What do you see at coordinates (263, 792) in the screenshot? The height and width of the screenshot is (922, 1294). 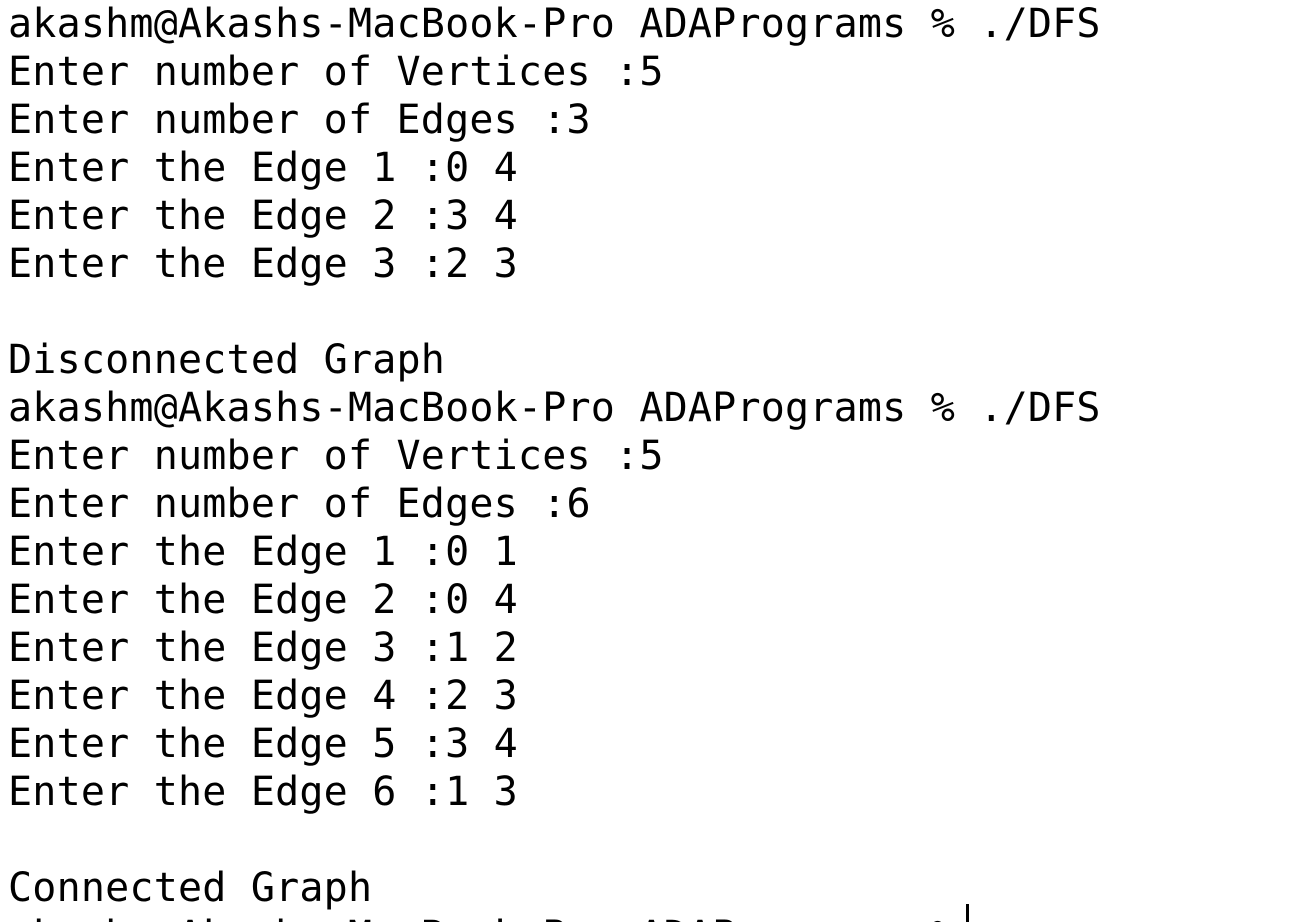 I see `terminal-line: Enter the Edge 6 :1 3` at bounding box center [263, 792].